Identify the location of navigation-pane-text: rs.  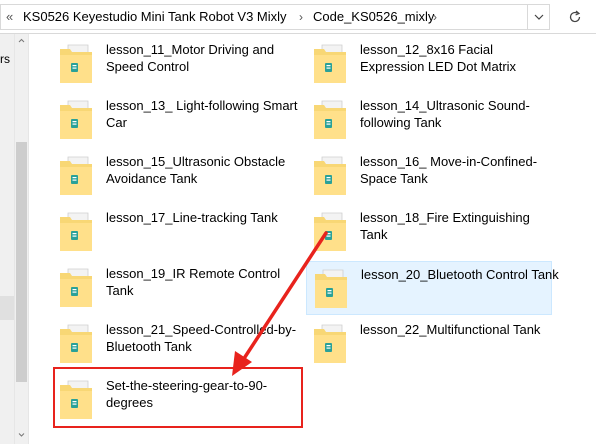
(5, 59).